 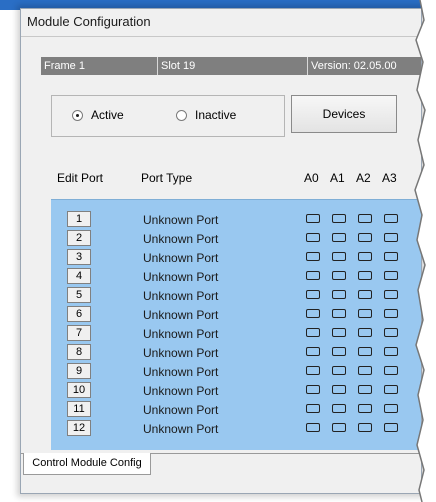 I want to click on port-row: 12 Unknown Port, so click(x=236, y=428).